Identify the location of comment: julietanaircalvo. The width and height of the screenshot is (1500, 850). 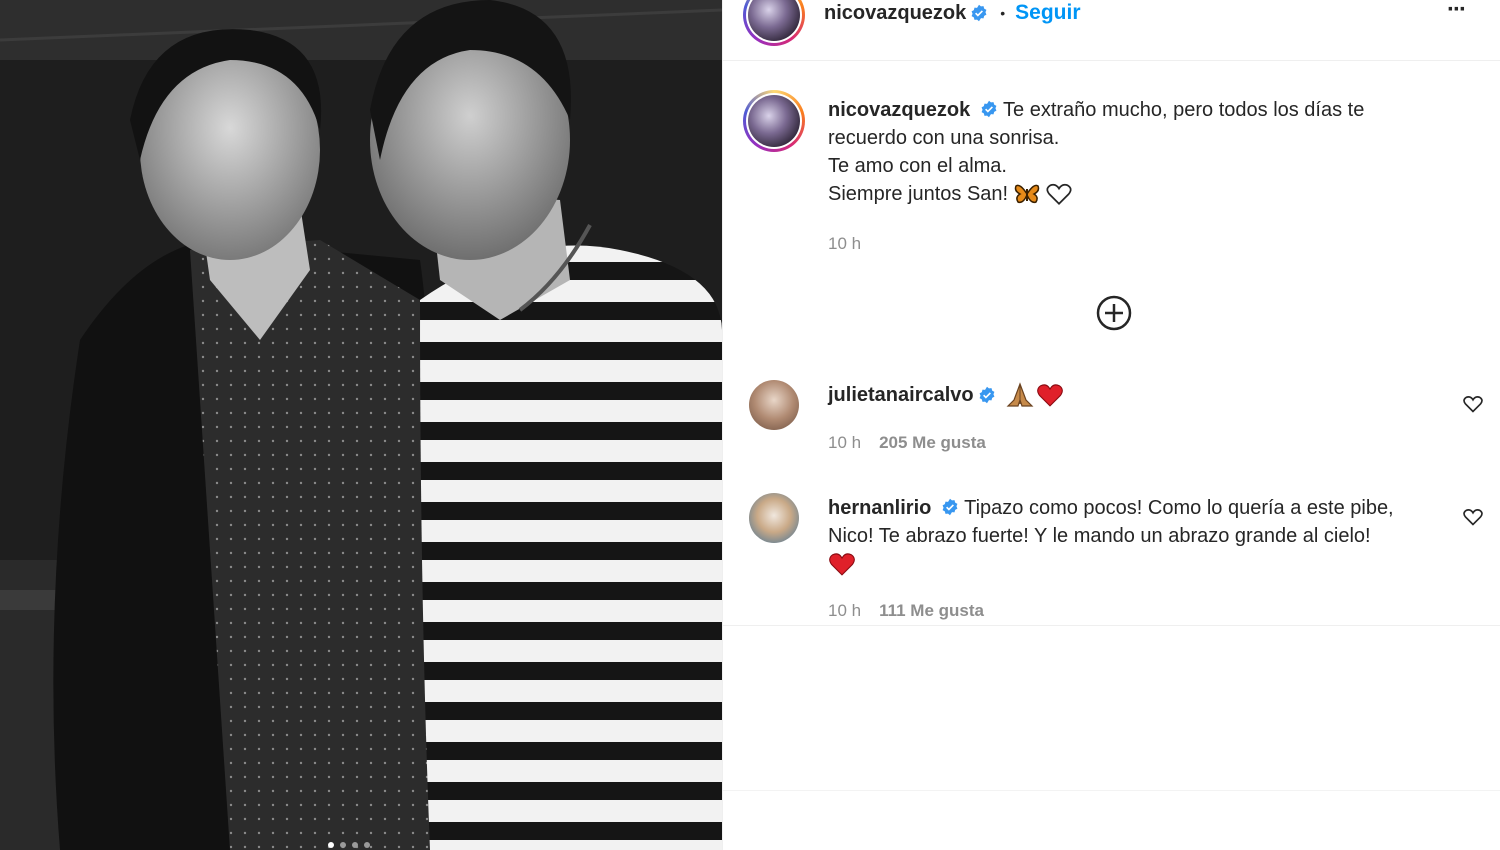
(946, 395).